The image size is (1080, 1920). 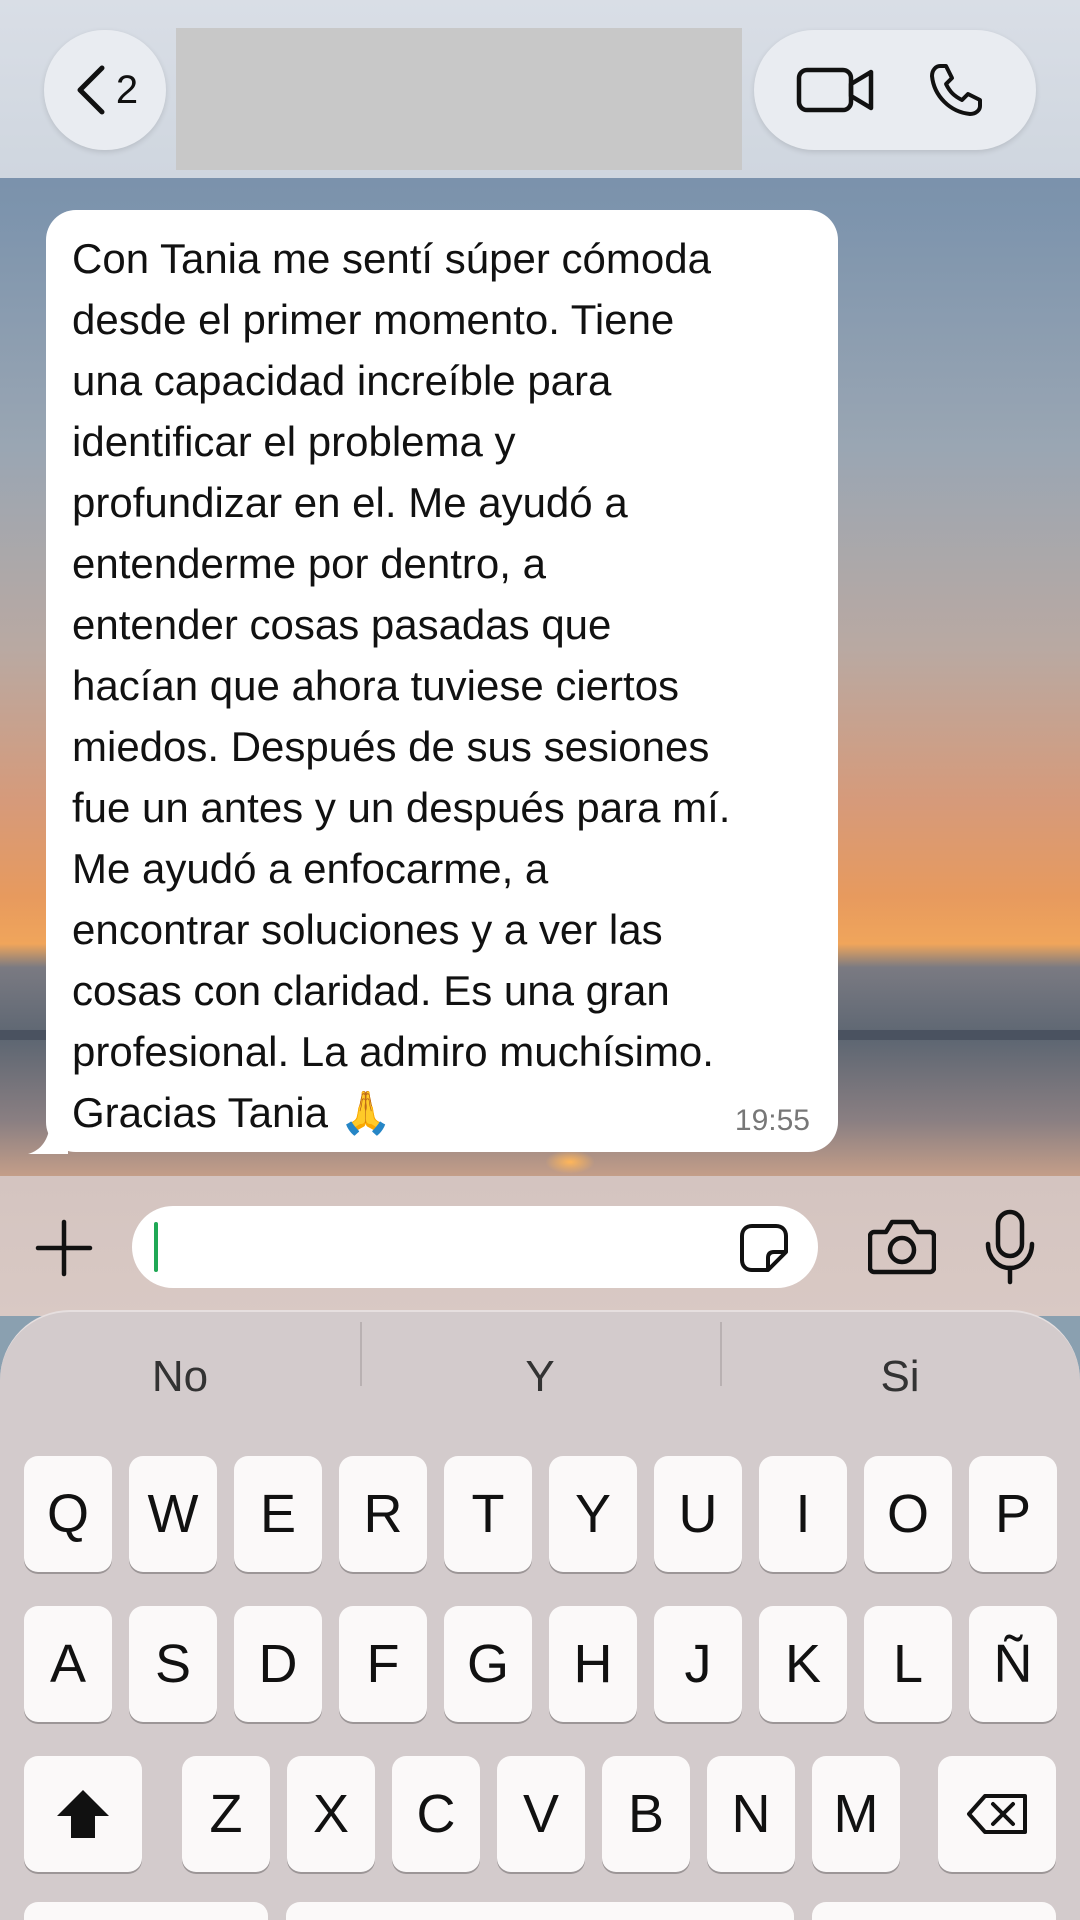 What do you see at coordinates (1010, 1247) in the screenshot?
I see `microphone-icon` at bounding box center [1010, 1247].